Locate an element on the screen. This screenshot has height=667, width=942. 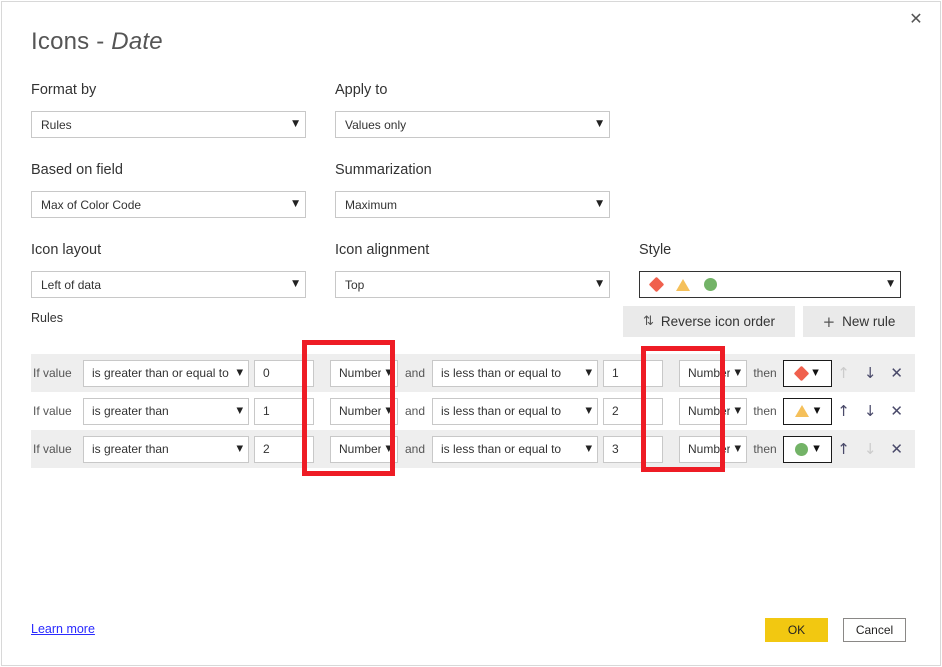
new-rule-button: + New rule is located at coordinates (859, 321).